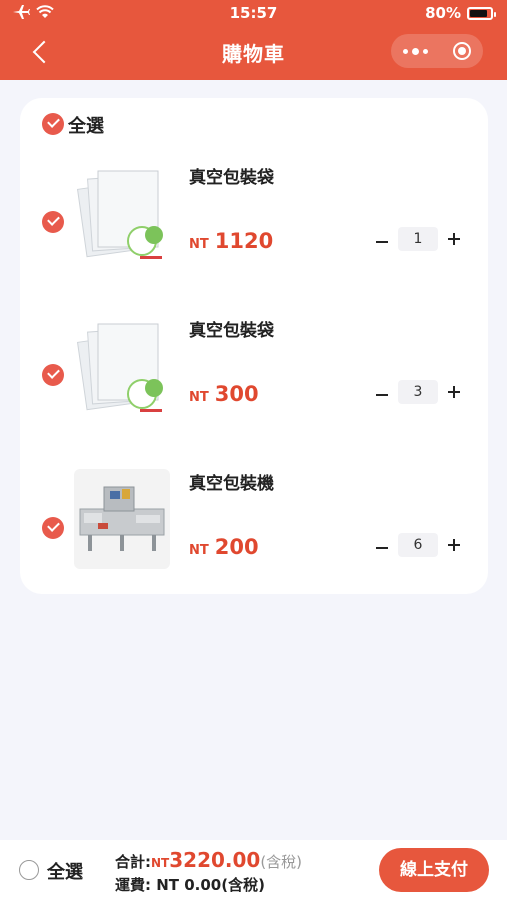 This screenshot has width=507, height=900. I want to click on price-value: 300, so click(236, 394).